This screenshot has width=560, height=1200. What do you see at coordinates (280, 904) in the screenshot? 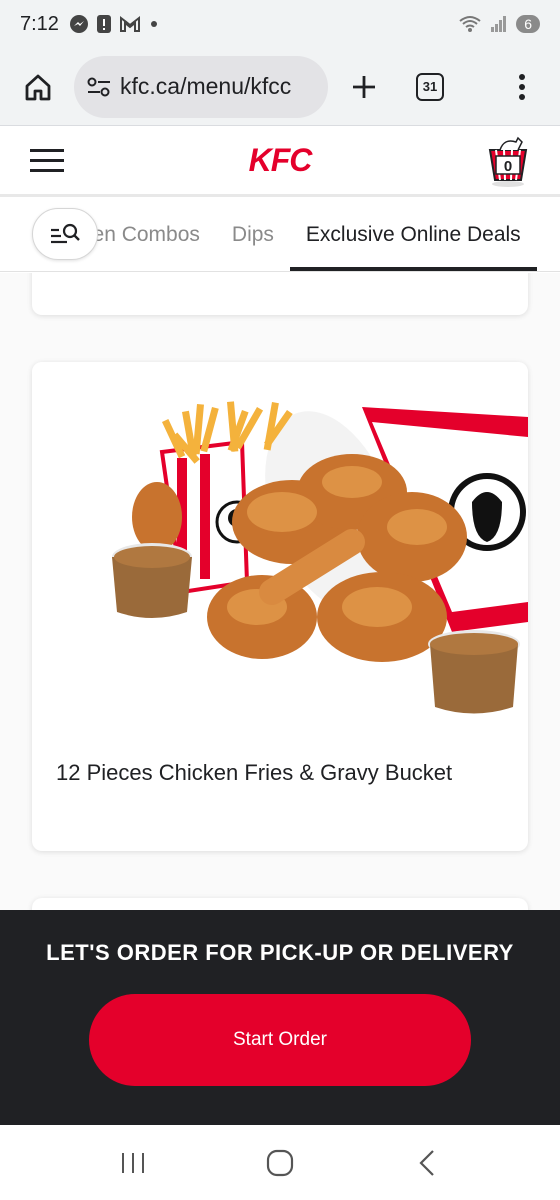
I see `menu-card-next` at bounding box center [280, 904].